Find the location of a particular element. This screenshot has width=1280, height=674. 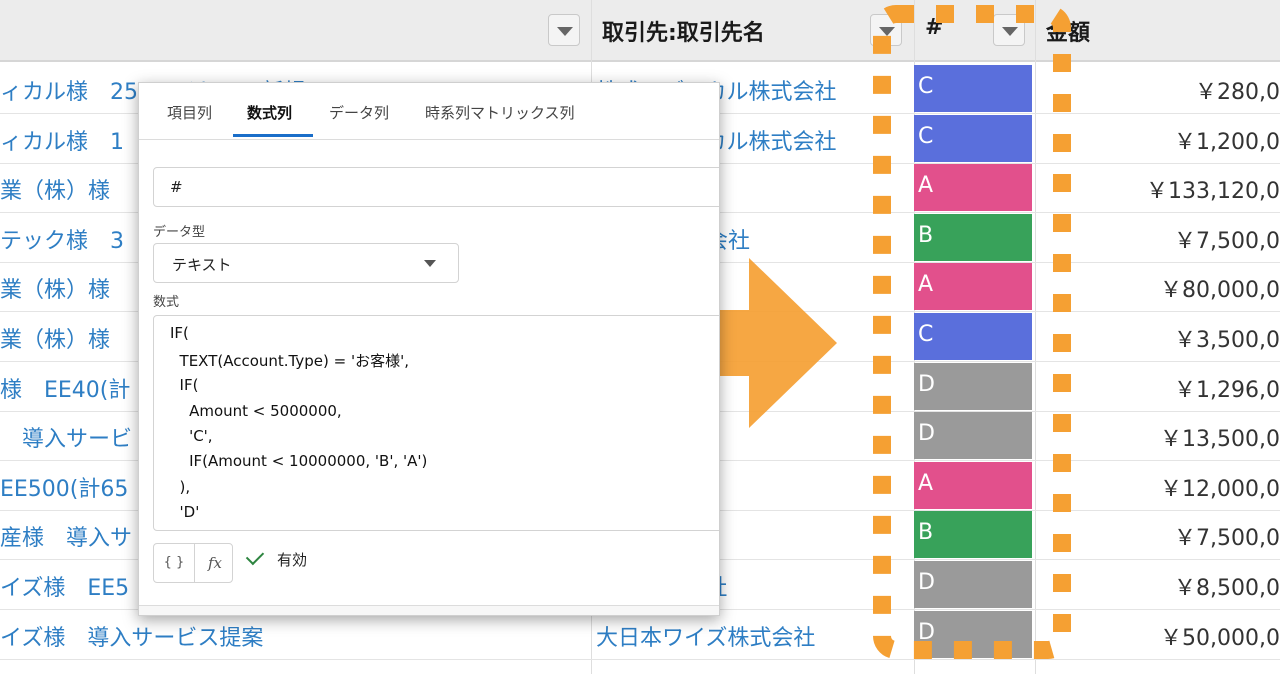

data-type-value: テキスト is located at coordinates (202, 265).